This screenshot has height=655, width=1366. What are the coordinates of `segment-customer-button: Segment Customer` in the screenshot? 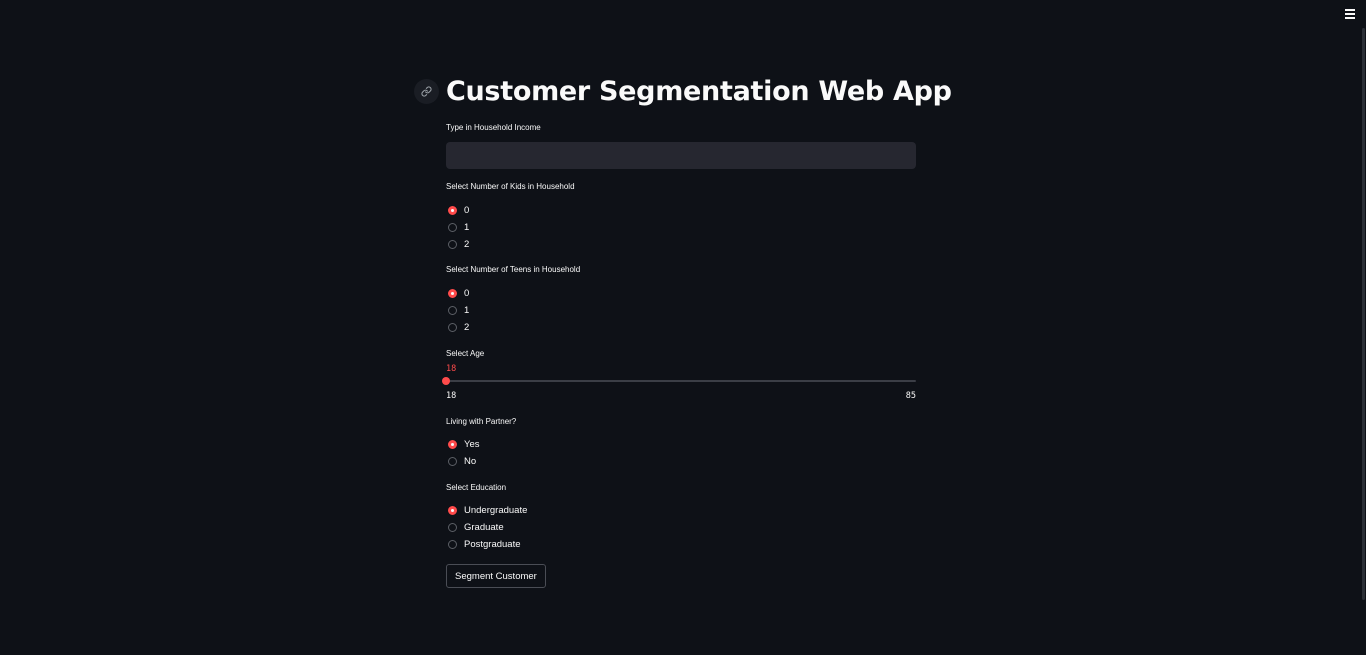 It's located at (496, 576).